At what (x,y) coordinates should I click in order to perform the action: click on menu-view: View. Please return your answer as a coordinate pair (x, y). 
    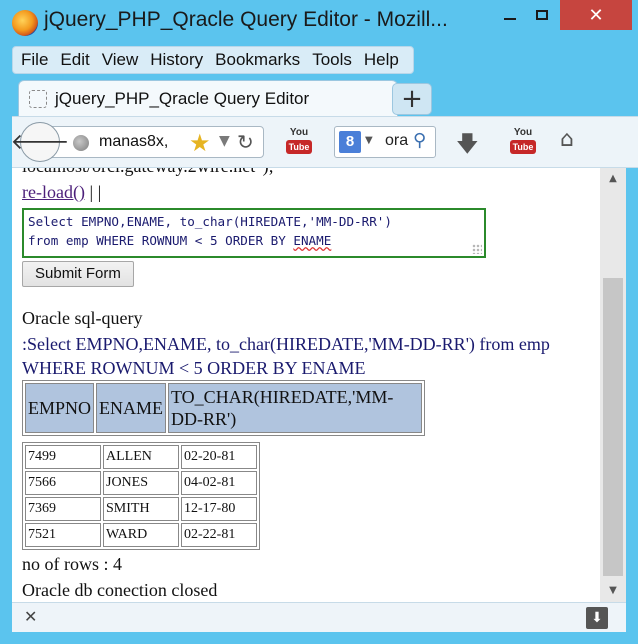
    Looking at the image, I should click on (122, 60).